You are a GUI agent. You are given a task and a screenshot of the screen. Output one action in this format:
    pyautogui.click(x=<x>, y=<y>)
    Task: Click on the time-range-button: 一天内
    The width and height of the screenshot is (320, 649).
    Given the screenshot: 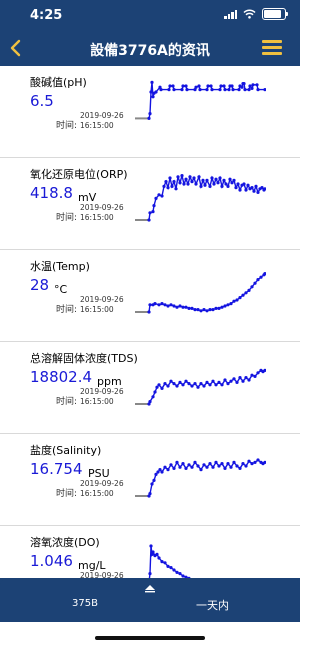 What is the action you would take?
    pyautogui.click(x=212, y=605)
    